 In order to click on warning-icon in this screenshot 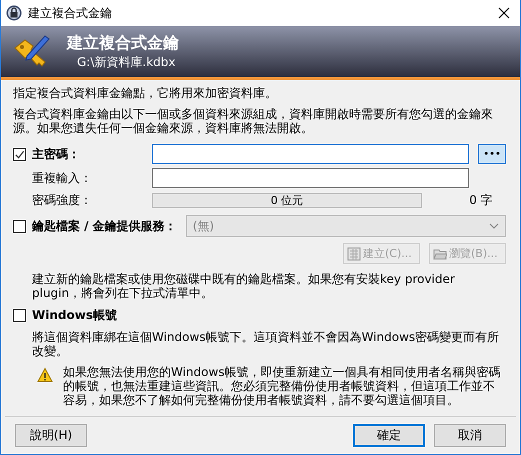, I will do `click(45, 375)`.